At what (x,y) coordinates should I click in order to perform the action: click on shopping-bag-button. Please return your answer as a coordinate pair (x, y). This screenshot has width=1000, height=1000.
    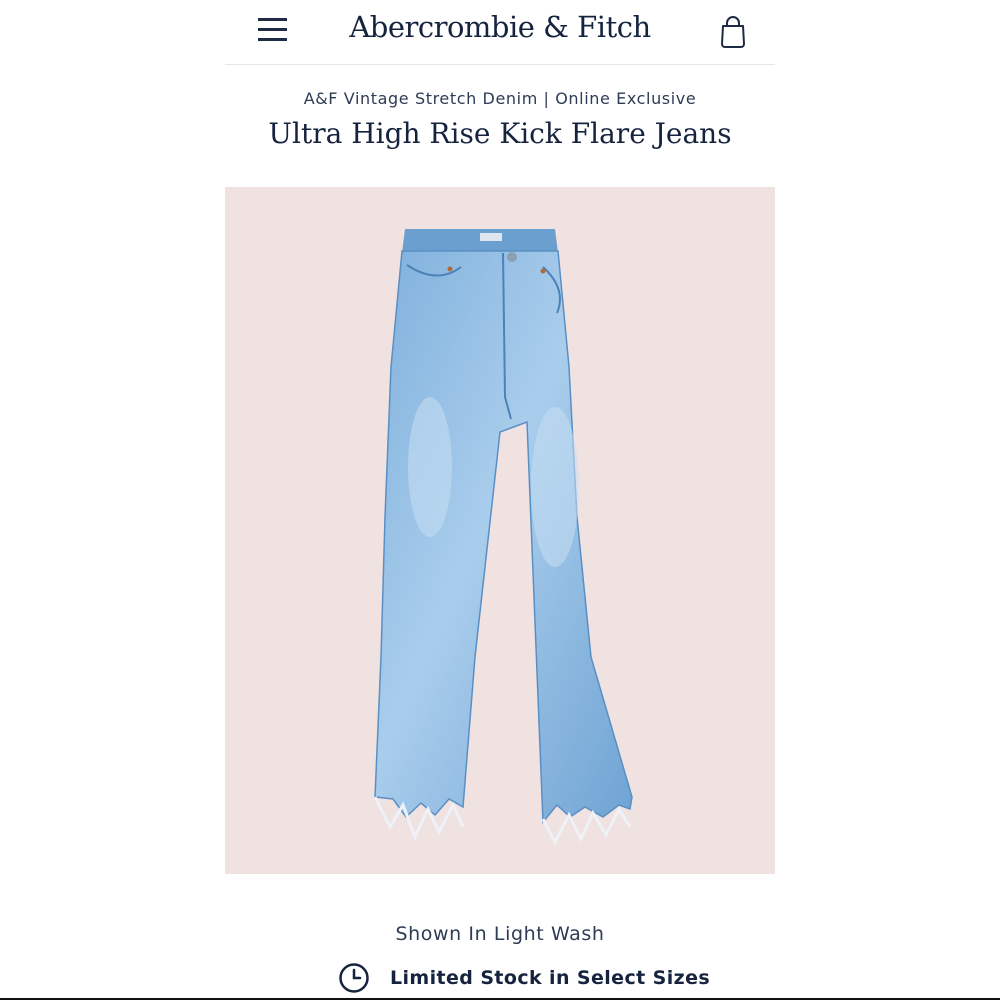
    Looking at the image, I should click on (733, 33).